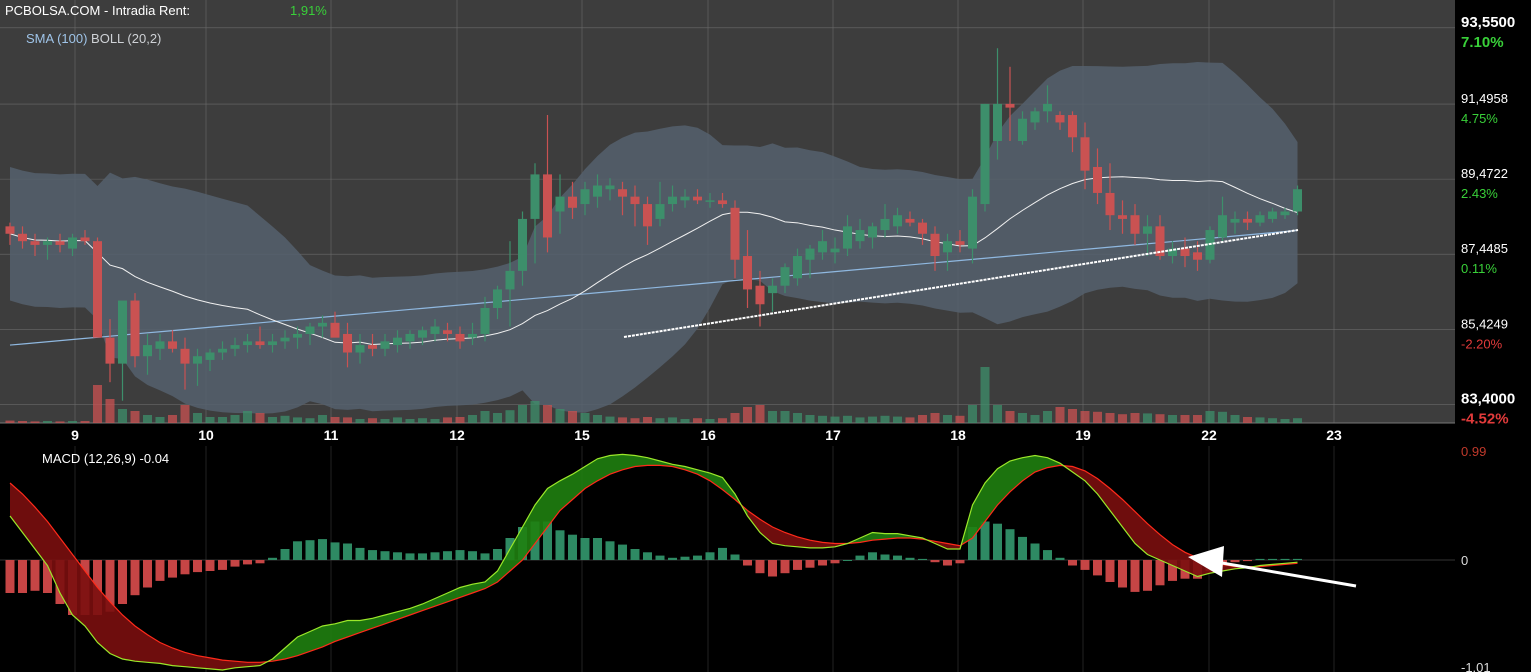 The image size is (1531, 672). What do you see at coordinates (1484, 98) in the screenshot?
I see `y-price-label: 91,4958` at bounding box center [1484, 98].